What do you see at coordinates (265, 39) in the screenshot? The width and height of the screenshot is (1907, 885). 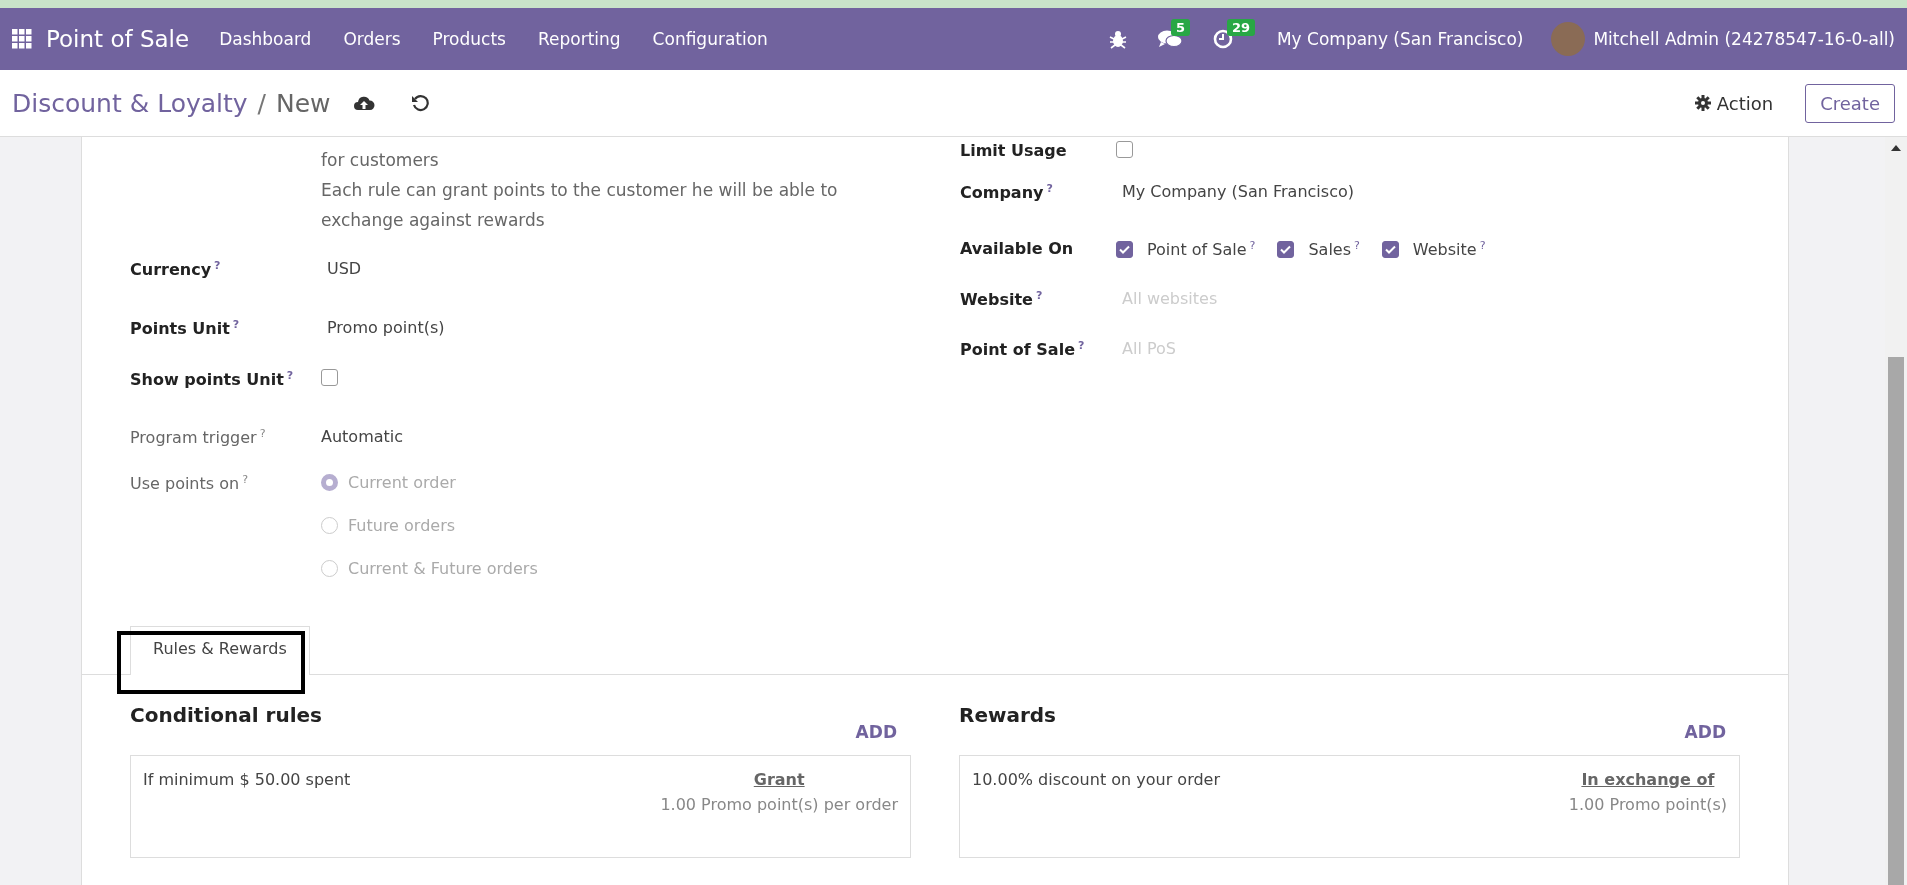 I see `menu-item: Dashboard` at bounding box center [265, 39].